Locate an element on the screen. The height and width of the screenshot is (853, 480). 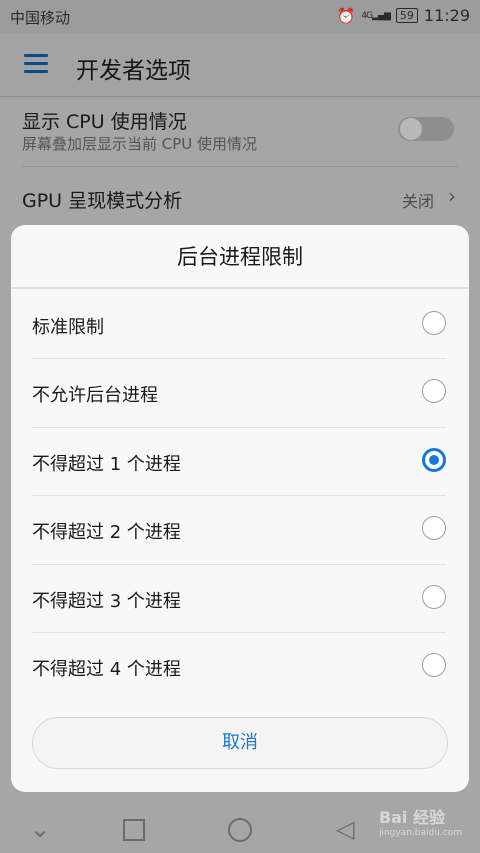
app-bar: 开发者选项 is located at coordinates (240, 65).